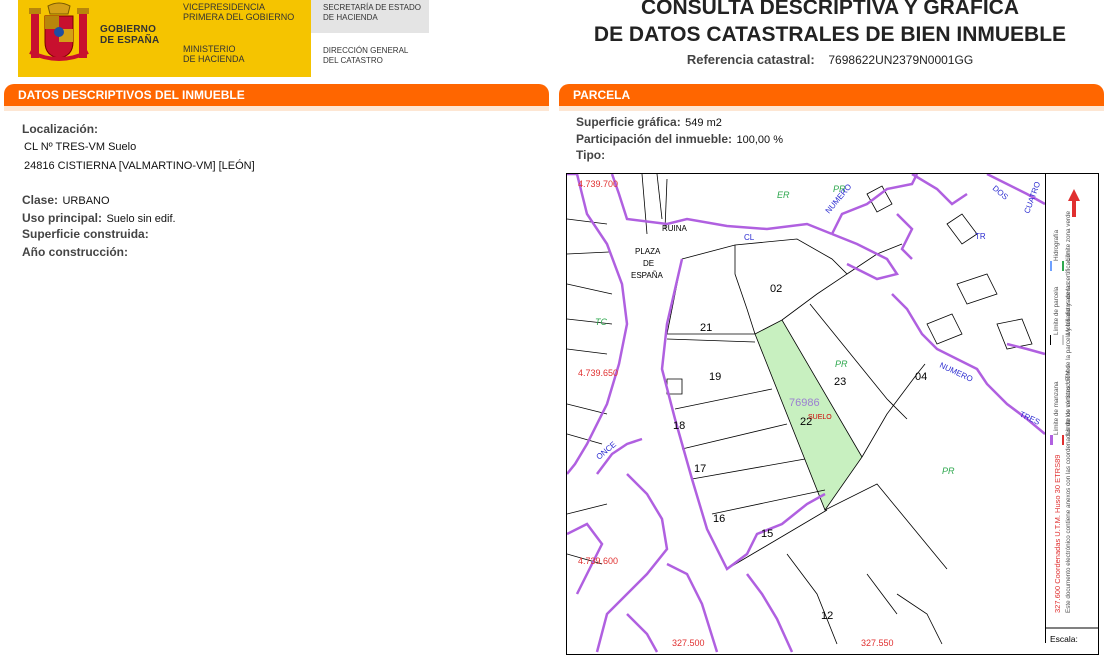 This screenshot has width=1106, height=655. Describe the element at coordinates (139, 166) in the screenshot. I see `localizacion-line2: 24816 CISTIERNA [VALMARTINO-VM] [LEÓN]` at that location.